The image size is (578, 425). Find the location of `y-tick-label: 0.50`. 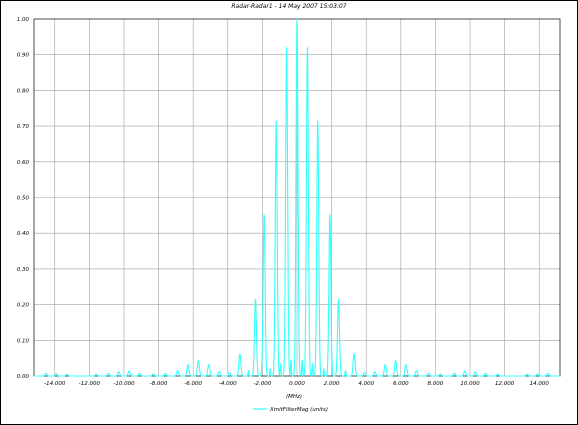

y-tick-label: 0.50 is located at coordinates (23, 199).